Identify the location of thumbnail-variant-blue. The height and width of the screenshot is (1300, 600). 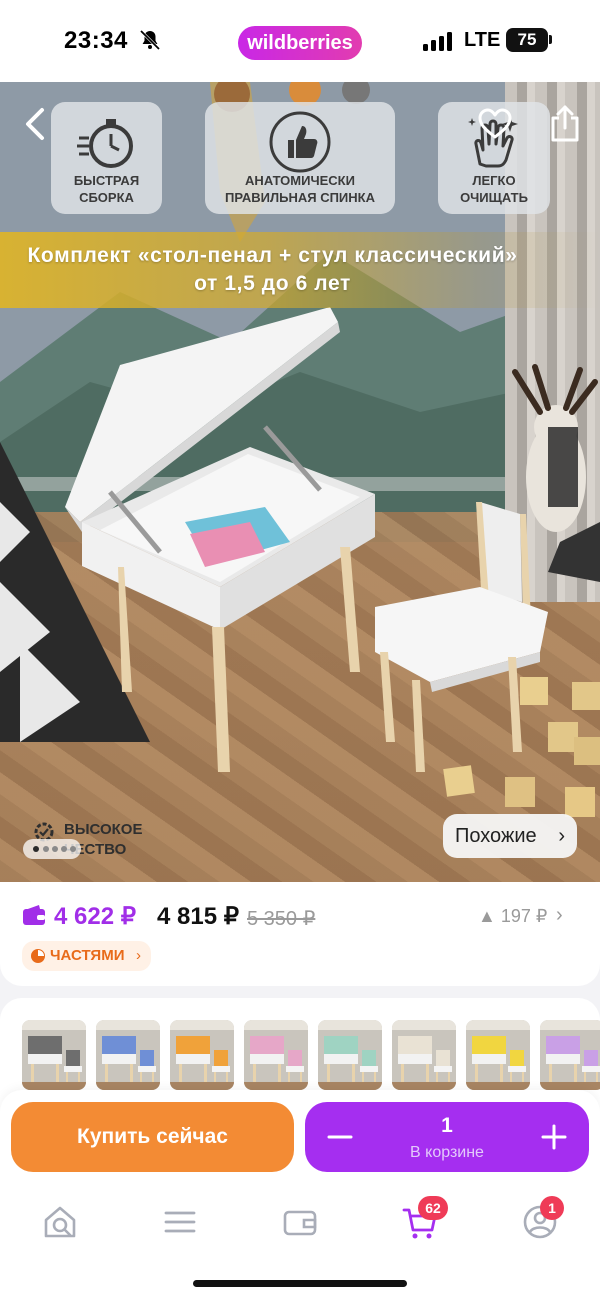
(128, 1055).